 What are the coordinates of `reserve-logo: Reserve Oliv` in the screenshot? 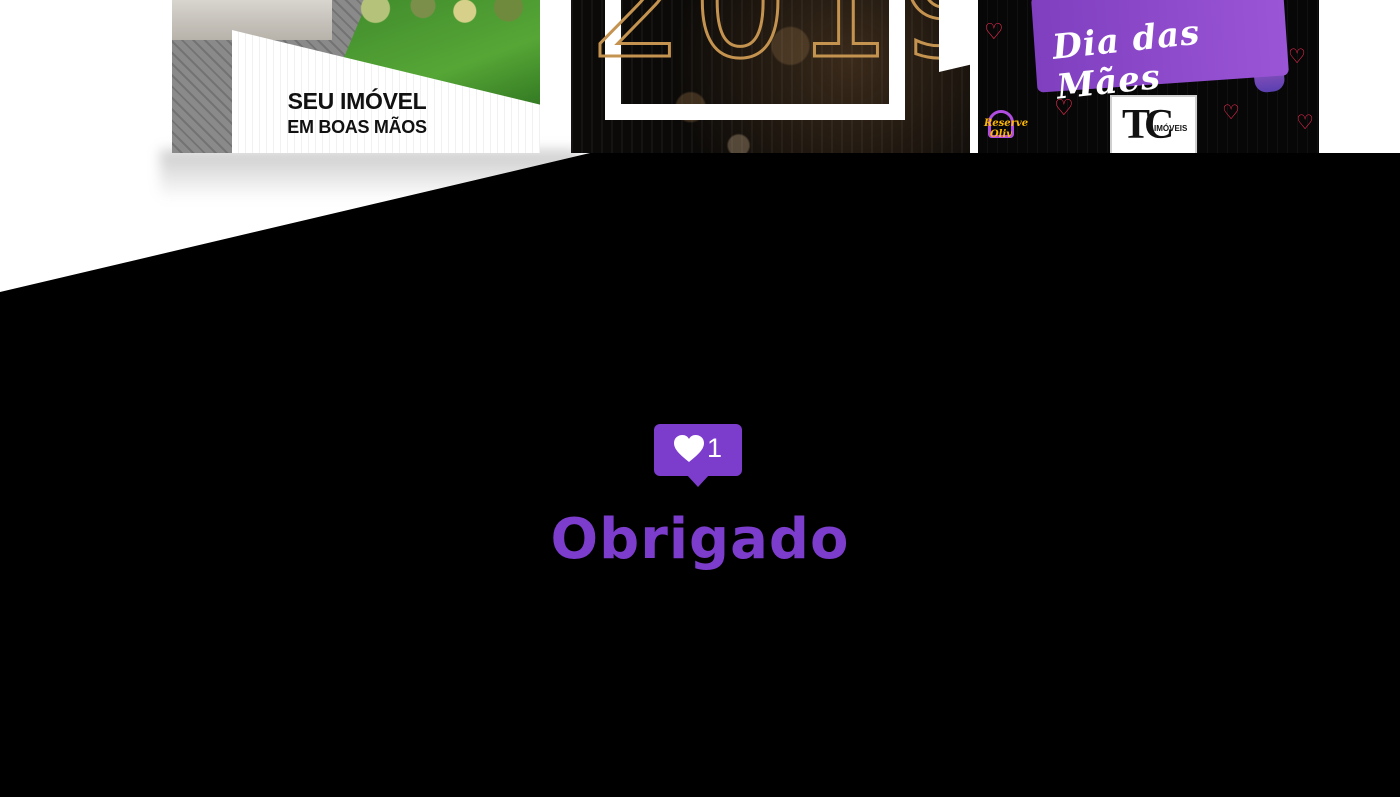 It's located at (1006, 122).